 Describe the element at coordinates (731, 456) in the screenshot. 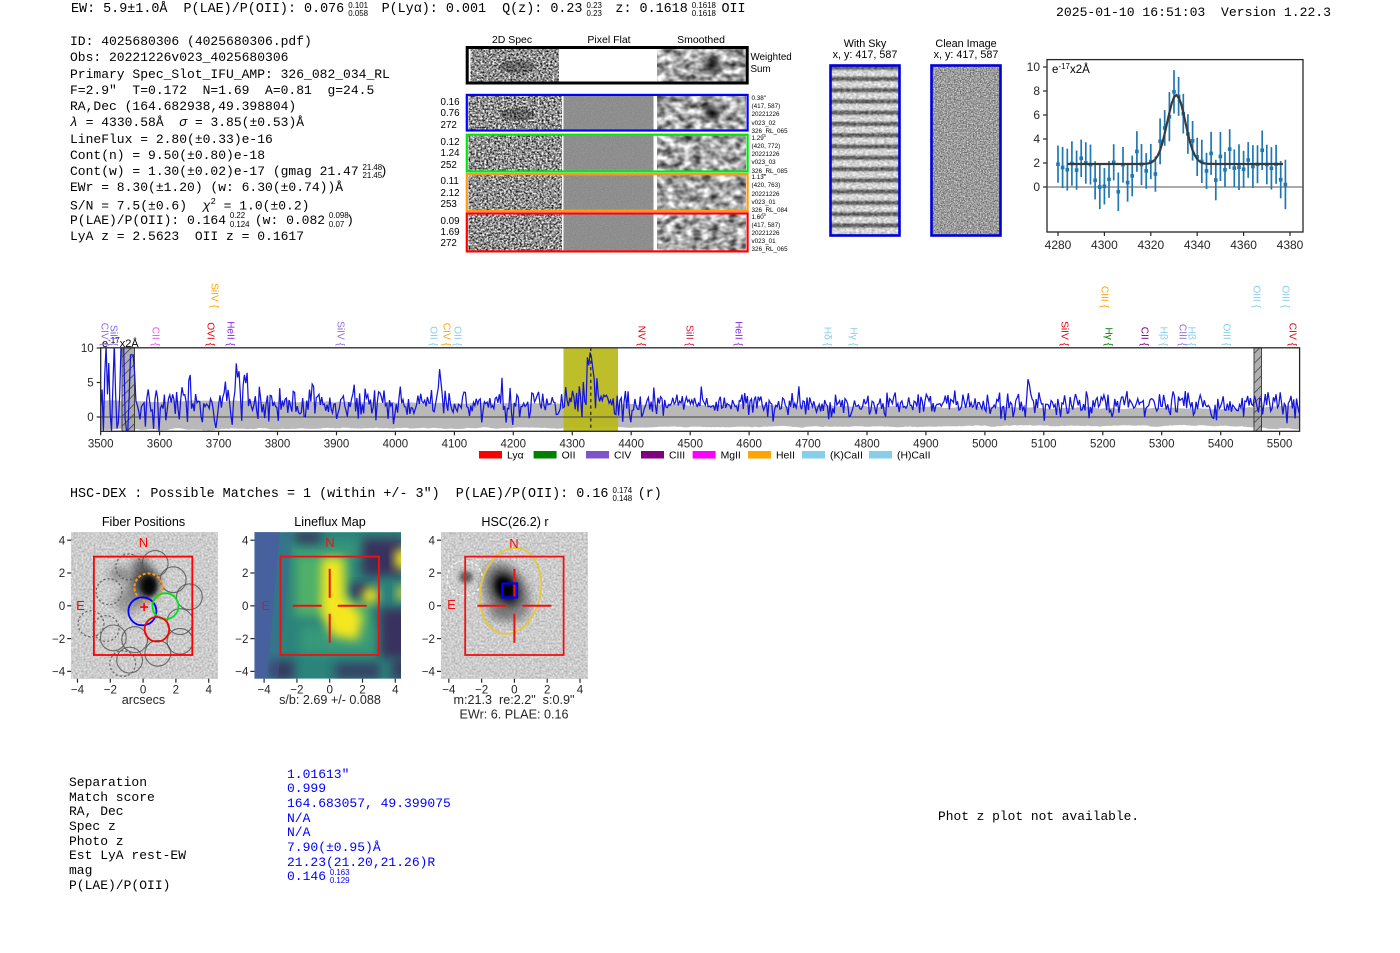

I see `svg-text: MgII` at that location.